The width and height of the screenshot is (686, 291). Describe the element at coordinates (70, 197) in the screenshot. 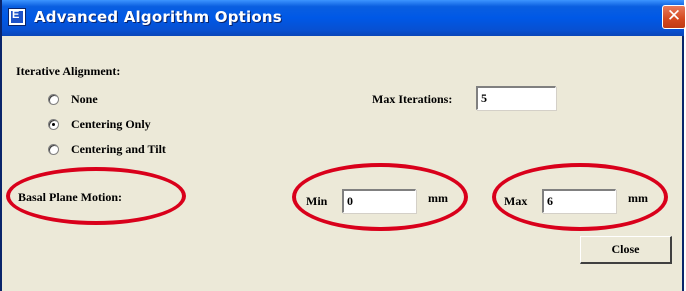

I see `basal-plane-motion-label: Basal Plane Motion:` at that location.